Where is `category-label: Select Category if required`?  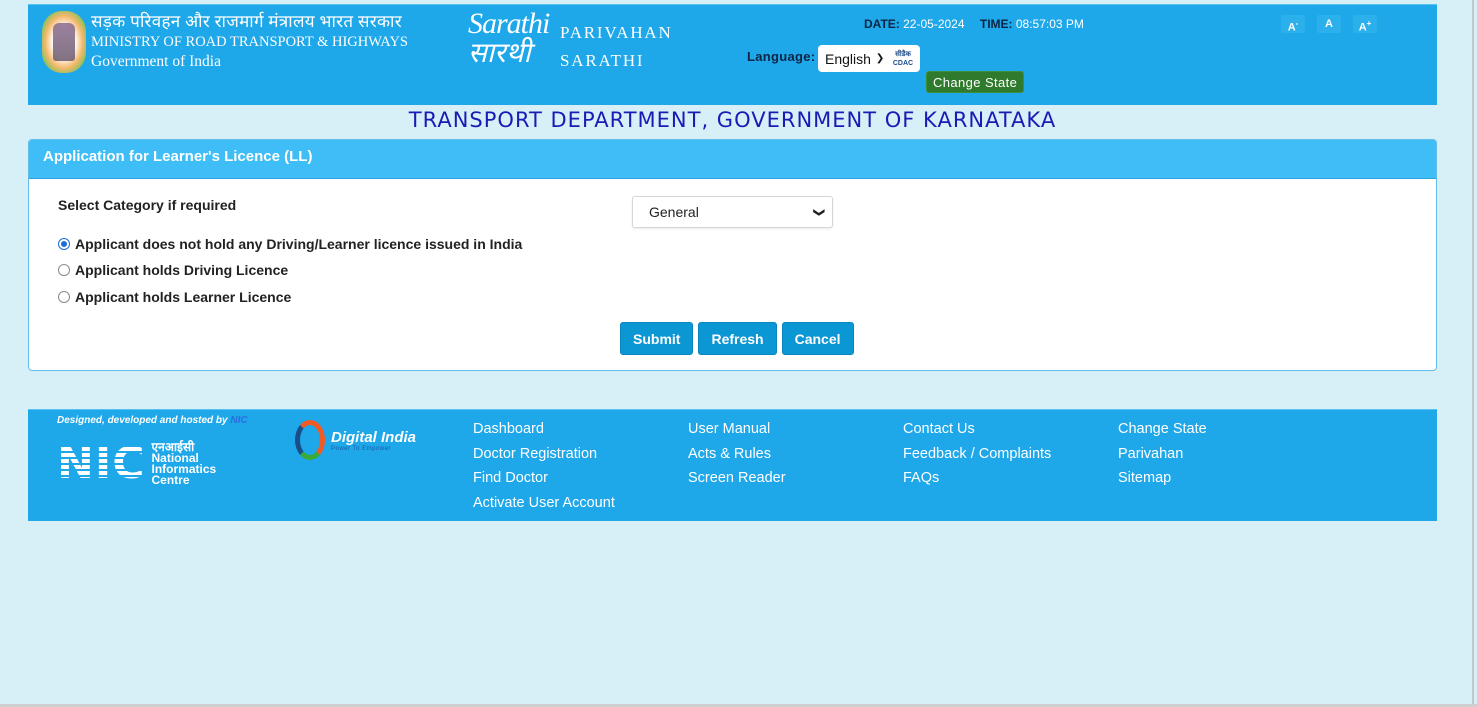
category-label: Select Category if required is located at coordinates (147, 205).